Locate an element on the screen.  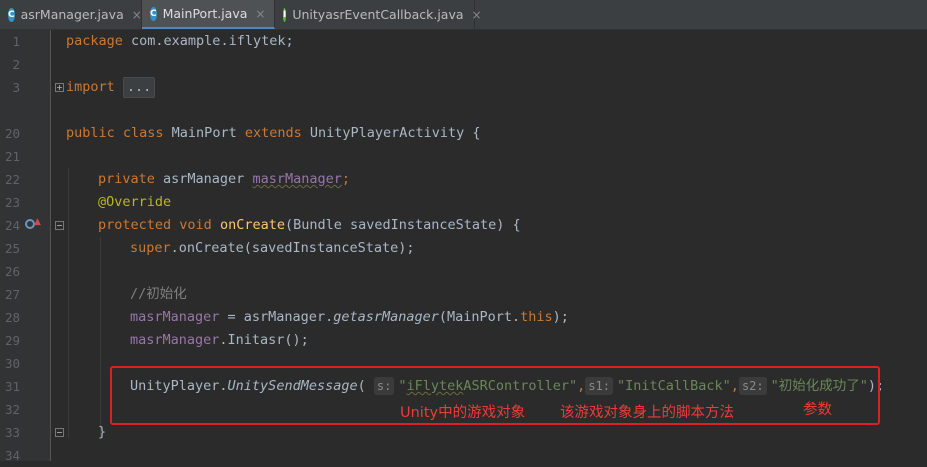
tab-label: asrManager.java is located at coordinates (72, 14).